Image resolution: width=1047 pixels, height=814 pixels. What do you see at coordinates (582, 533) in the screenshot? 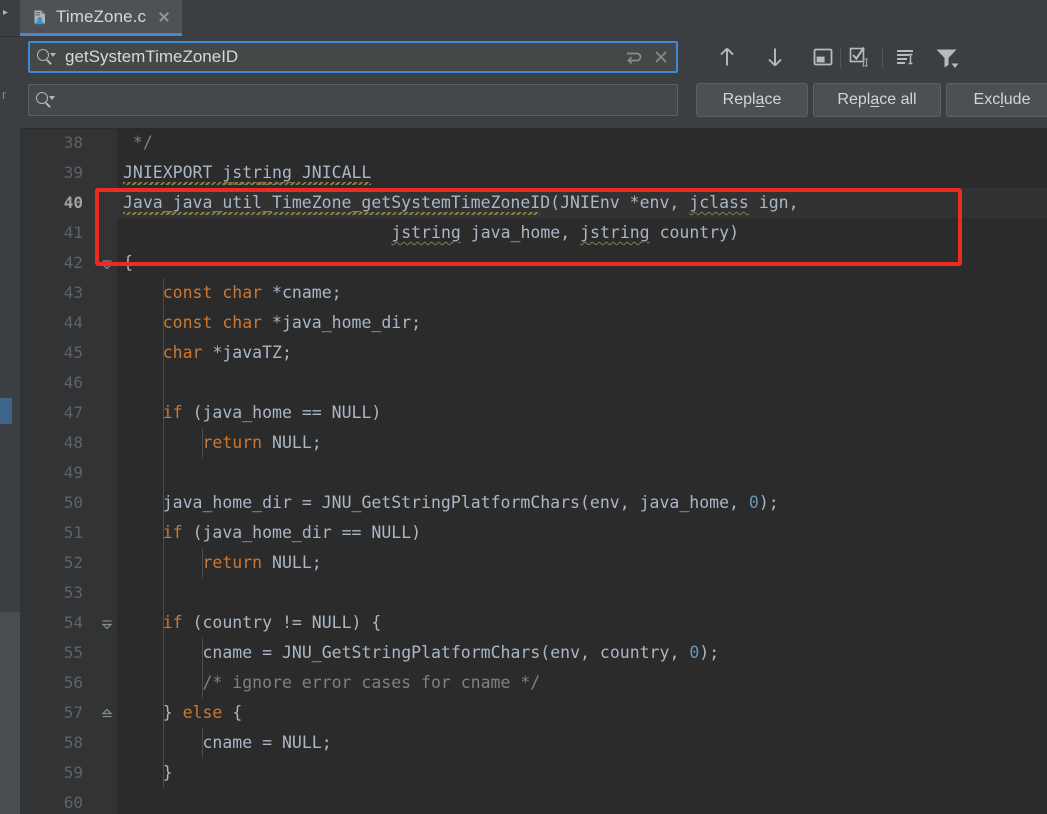
I see `code-line: if (java_home_dir == NULL)` at bounding box center [582, 533].